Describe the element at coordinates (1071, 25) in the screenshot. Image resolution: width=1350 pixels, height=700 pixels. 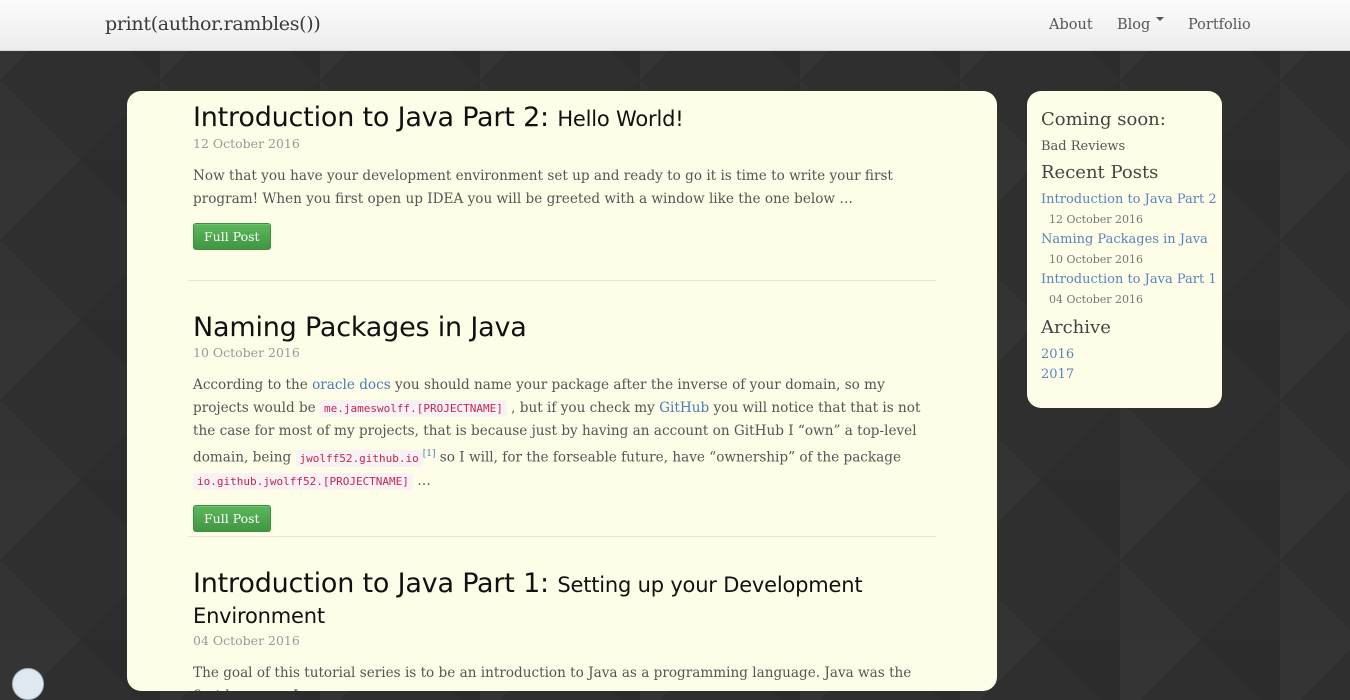
I see `nav-about: About` at that location.